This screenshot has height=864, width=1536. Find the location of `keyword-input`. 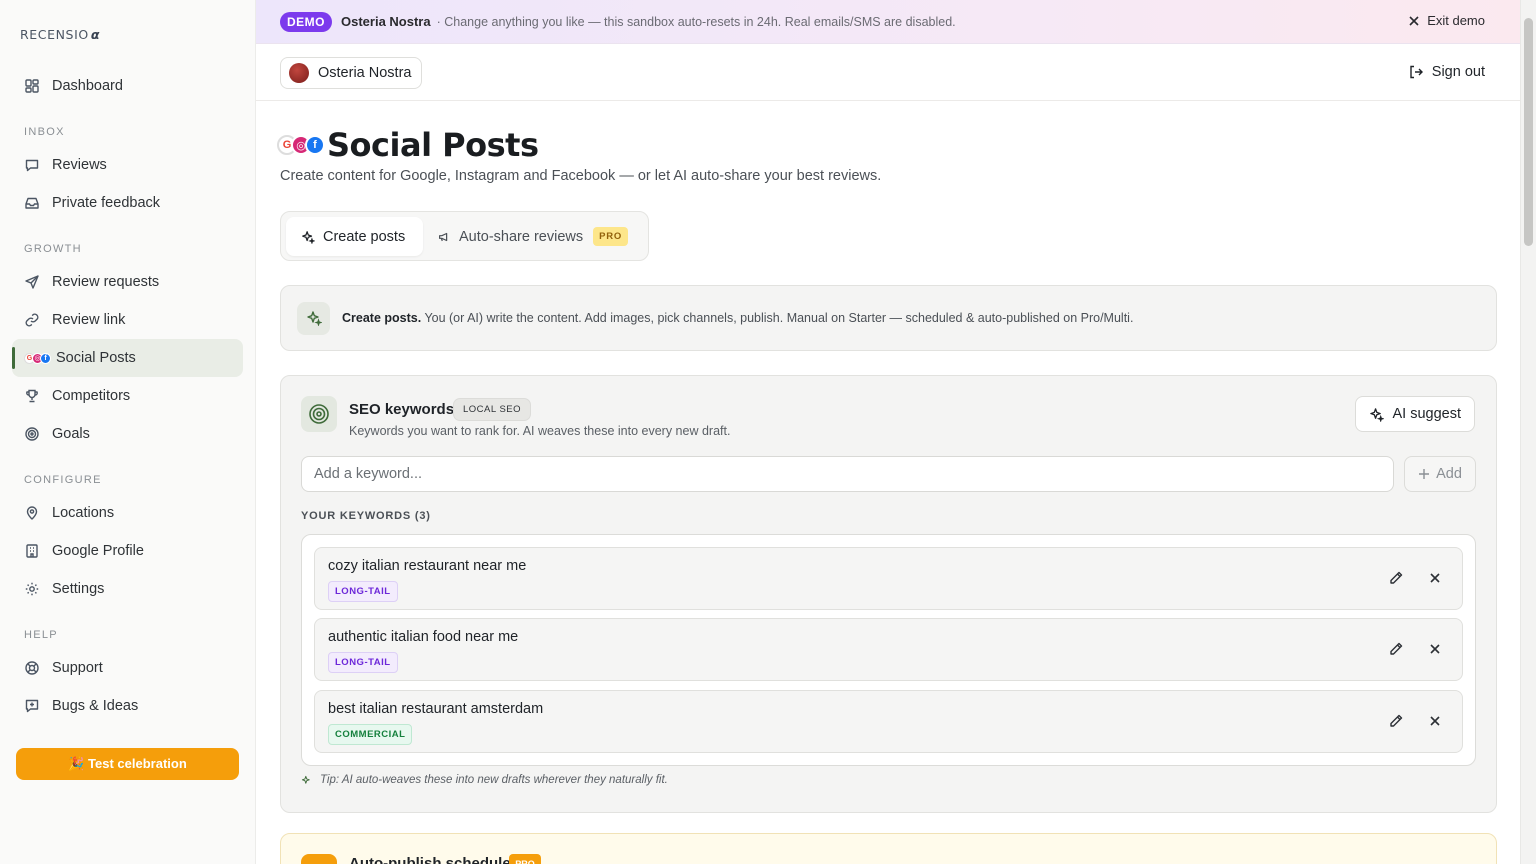

keyword-input is located at coordinates (847, 474).